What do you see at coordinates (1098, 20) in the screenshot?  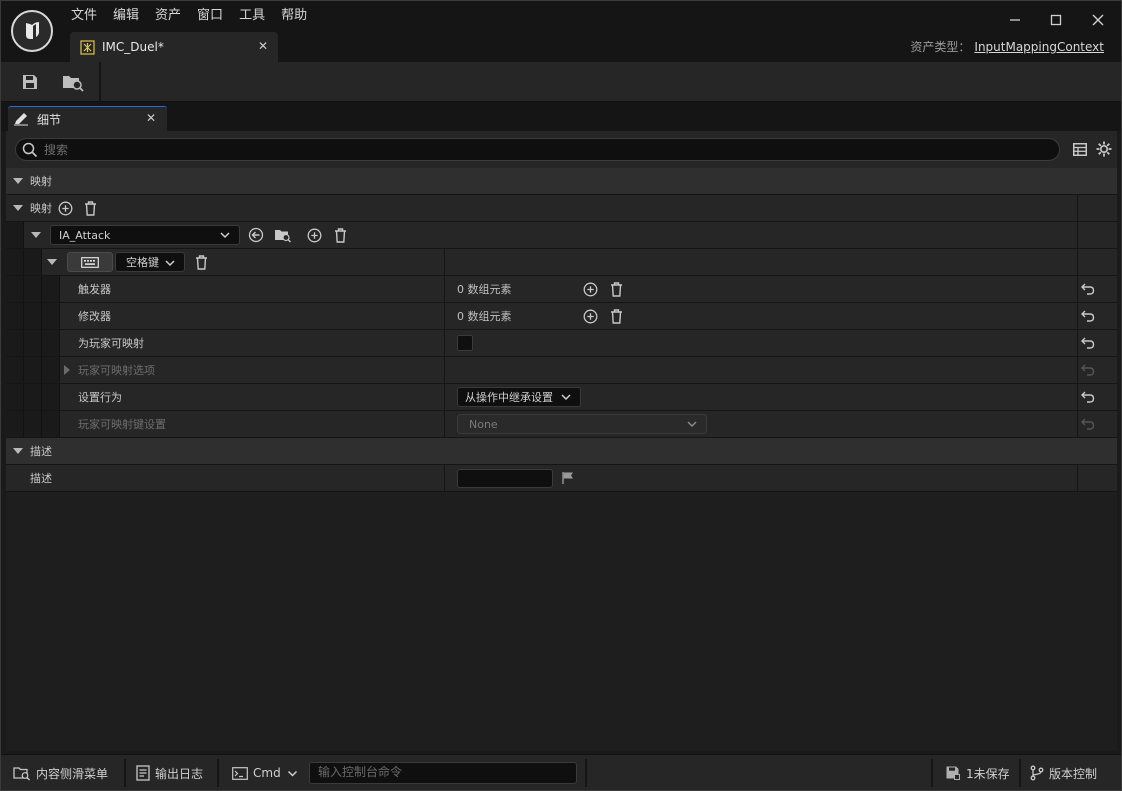 I see `close-window-button` at bounding box center [1098, 20].